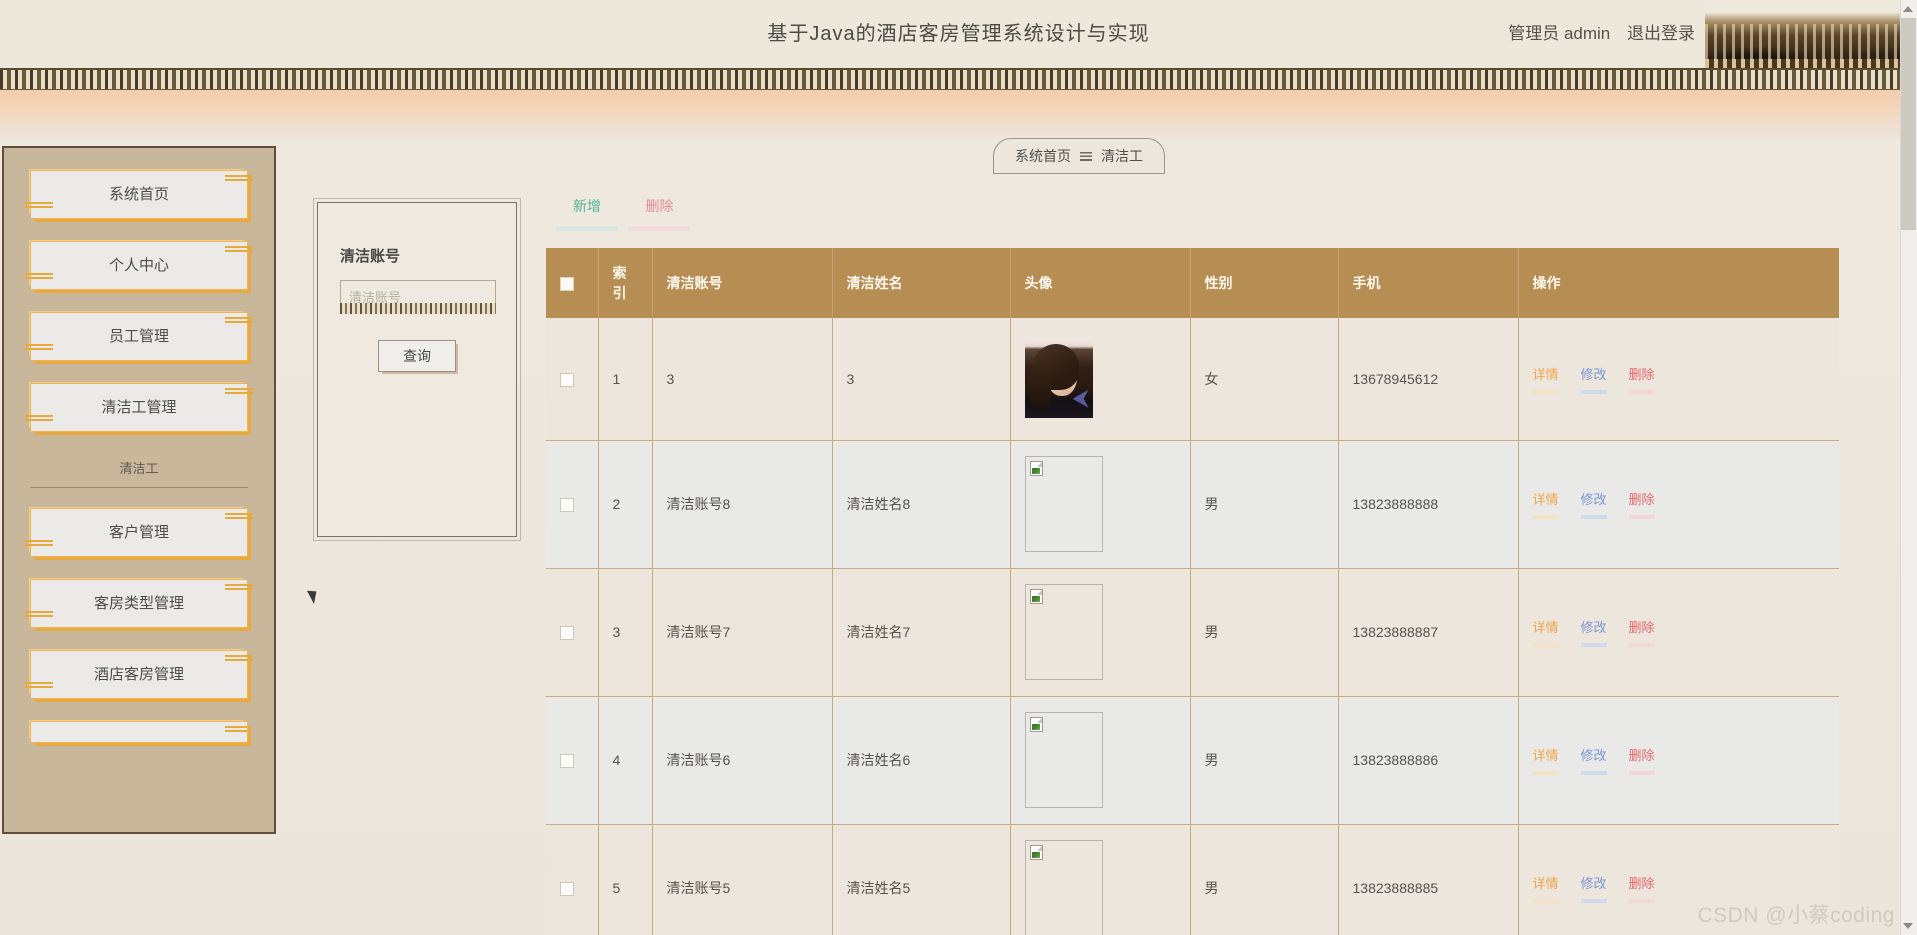 This screenshot has height=935, width=1917. Describe the element at coordinates (417, 356) in the screenshot. I see `search-button: 查询` at that location.